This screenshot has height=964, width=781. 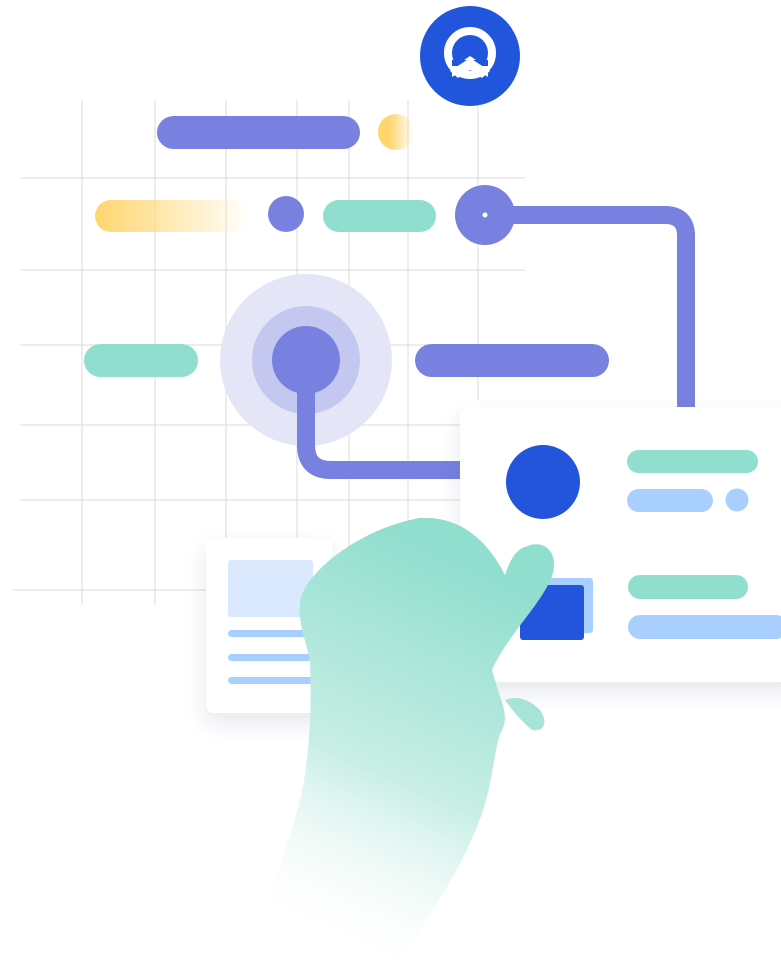 I want to click on indigo-pill-top, so click(x=258, y=132).